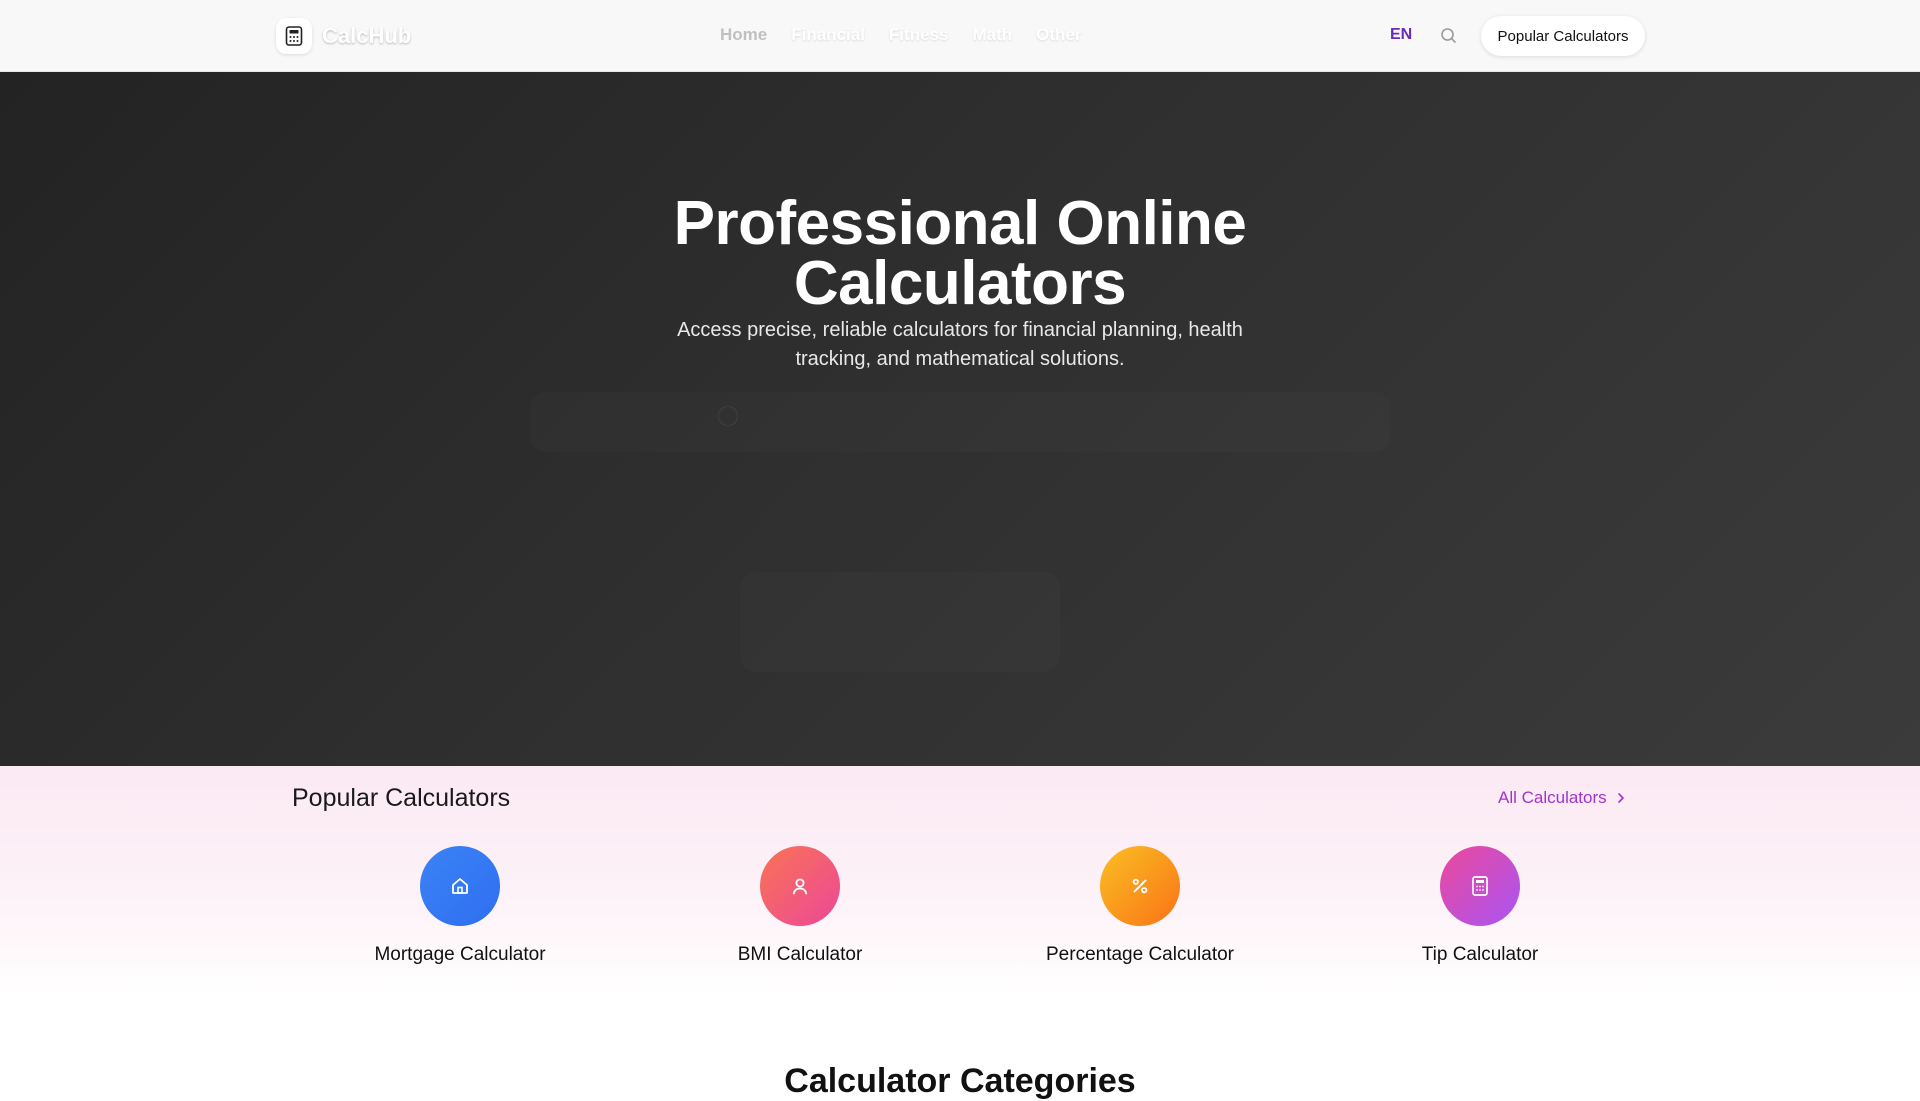 The image size is (1920, 1101). What do you see at coordinates (960, 253) in the screenshot?
I see `hero-title: Professional Online Calculators` at bounding box center [960, 253].